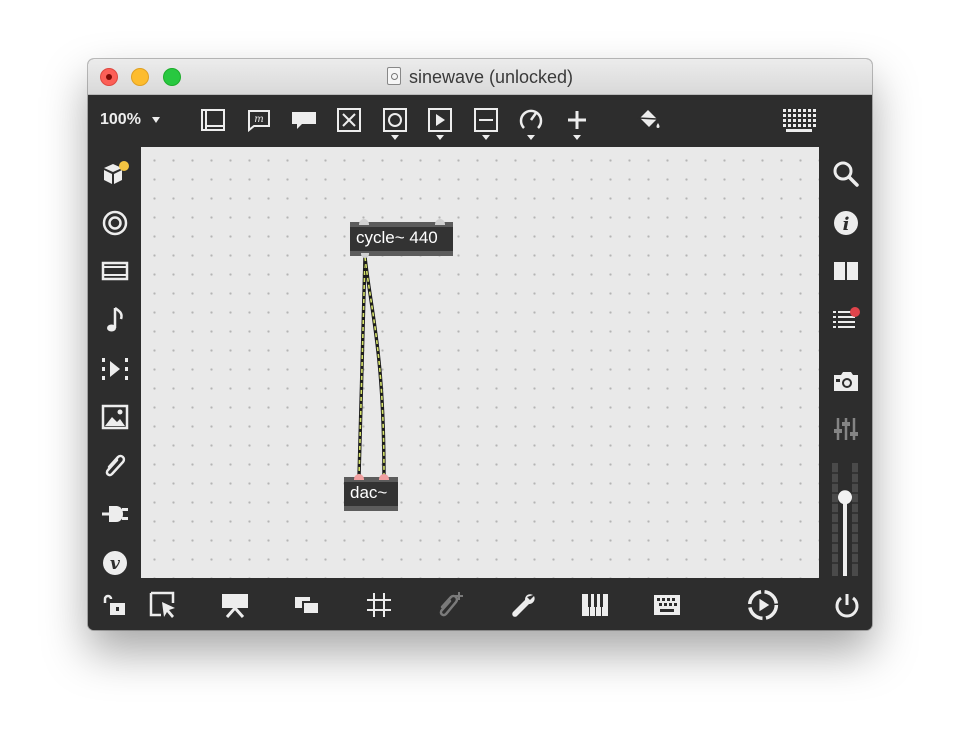 The width and height of the screenshot is (960, 747). Describe the element at coordinates (395, 120) in the screenshot. I see `button-icon` at that location.